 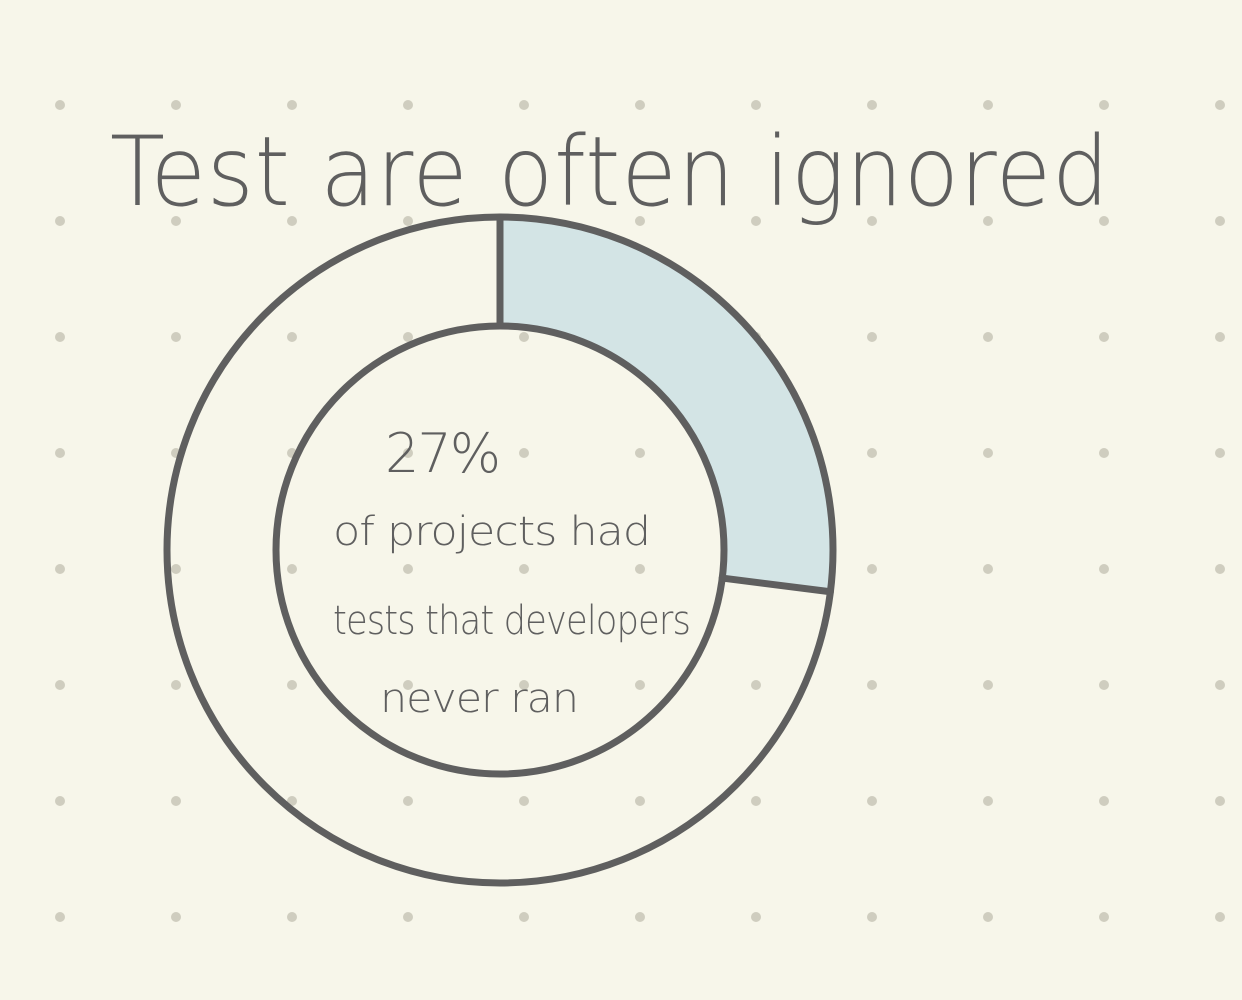 I want to click on center-text-line-2: tests that developers, so click(x=511, y=621).